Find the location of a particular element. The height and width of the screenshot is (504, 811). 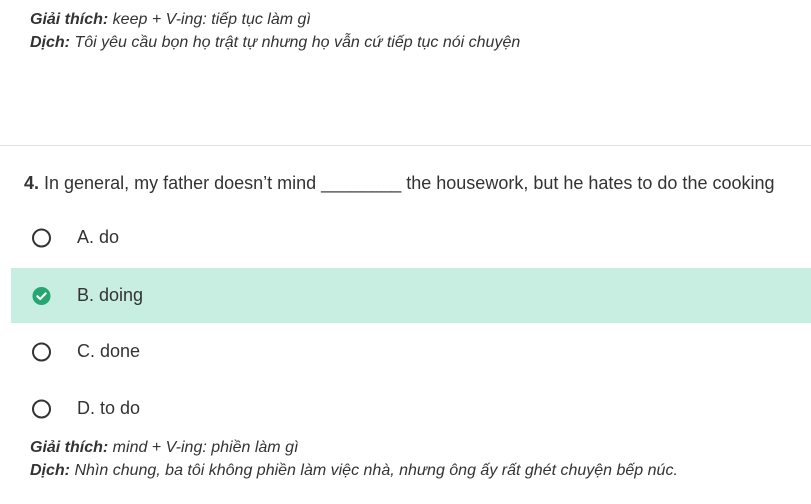

explain-text: mind + V-ing: phiền làm gì is located at coordinates (203, 447).